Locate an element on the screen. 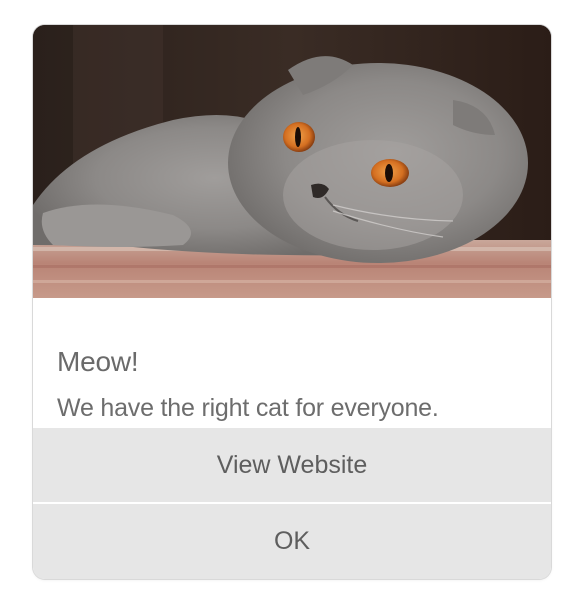  view-website-button: View Website is located at coordinates (292, 465).